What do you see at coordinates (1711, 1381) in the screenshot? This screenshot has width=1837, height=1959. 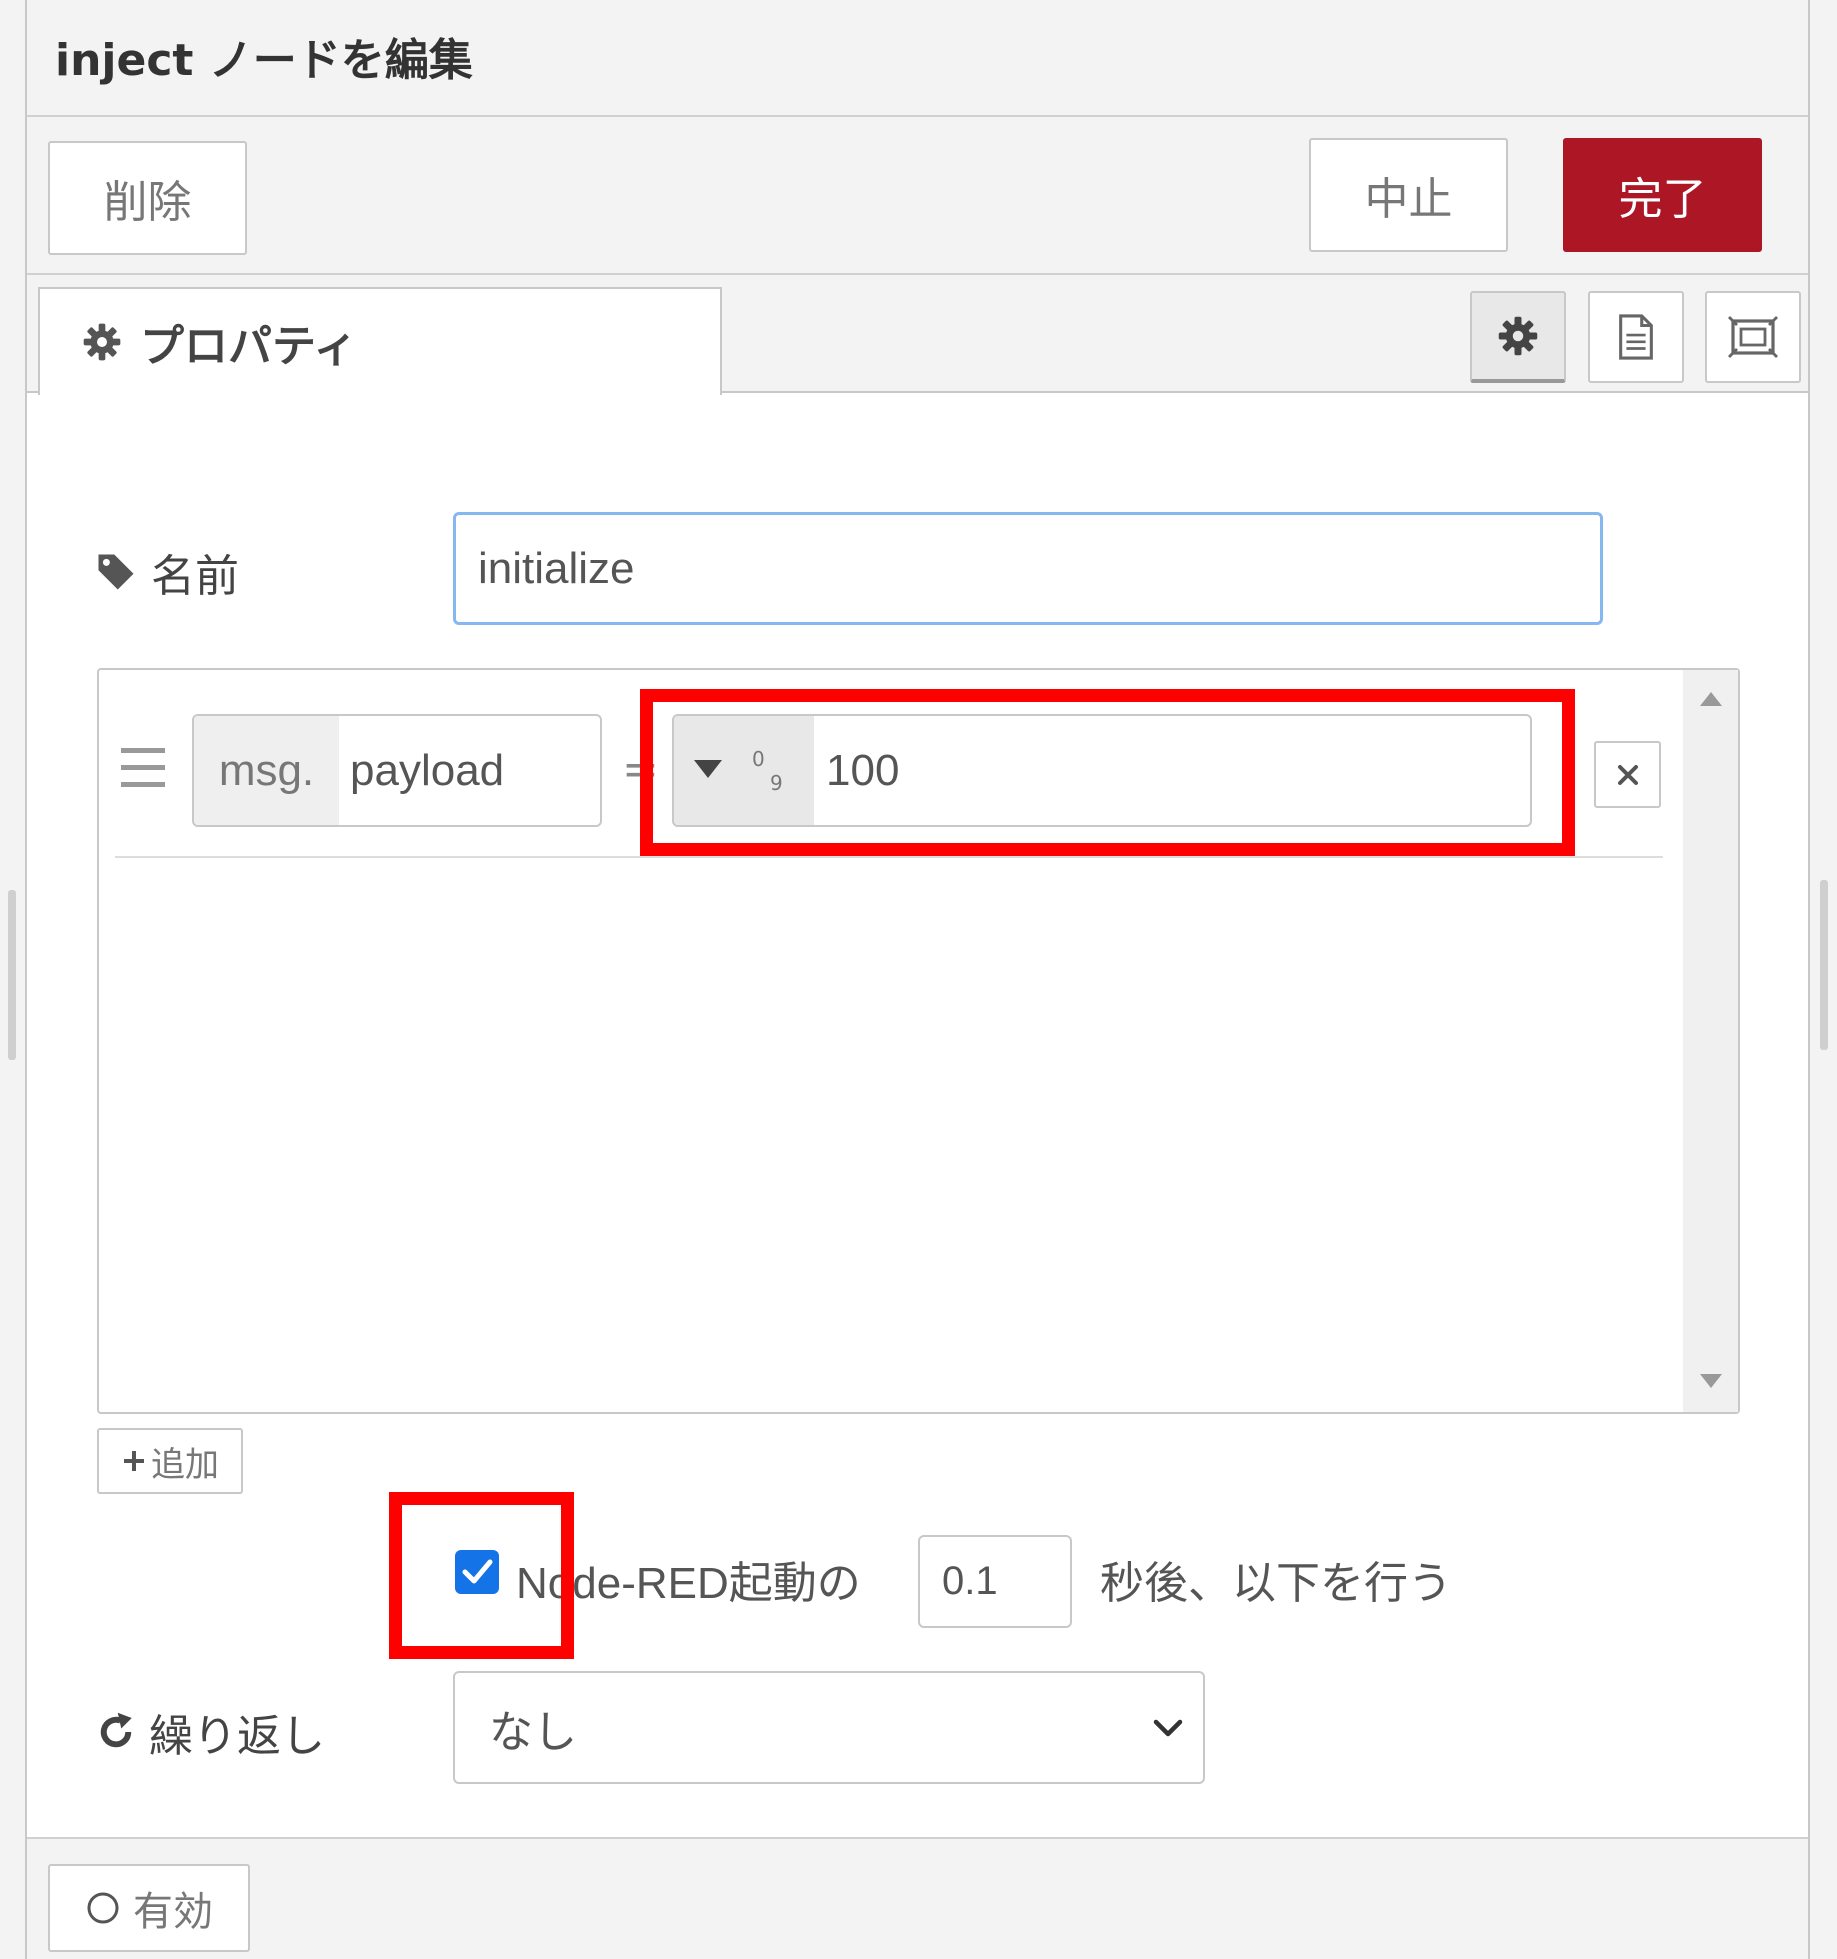 I see `scroll-down-icon` at bounding box center [1711, 1381].